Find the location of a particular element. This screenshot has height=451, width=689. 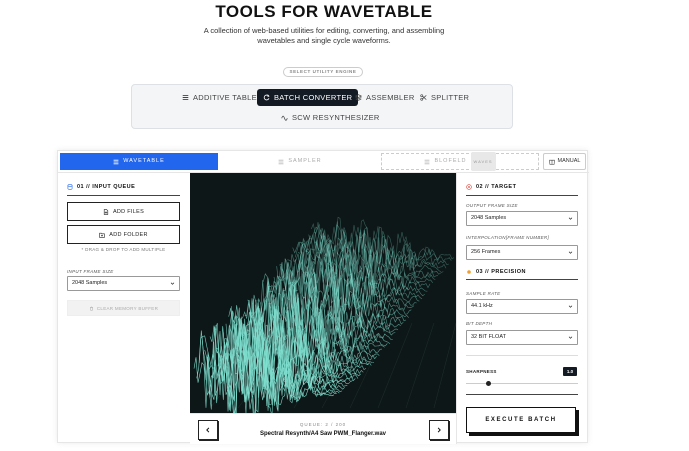

folder-plus-icon is located at coordinates (102, 235).